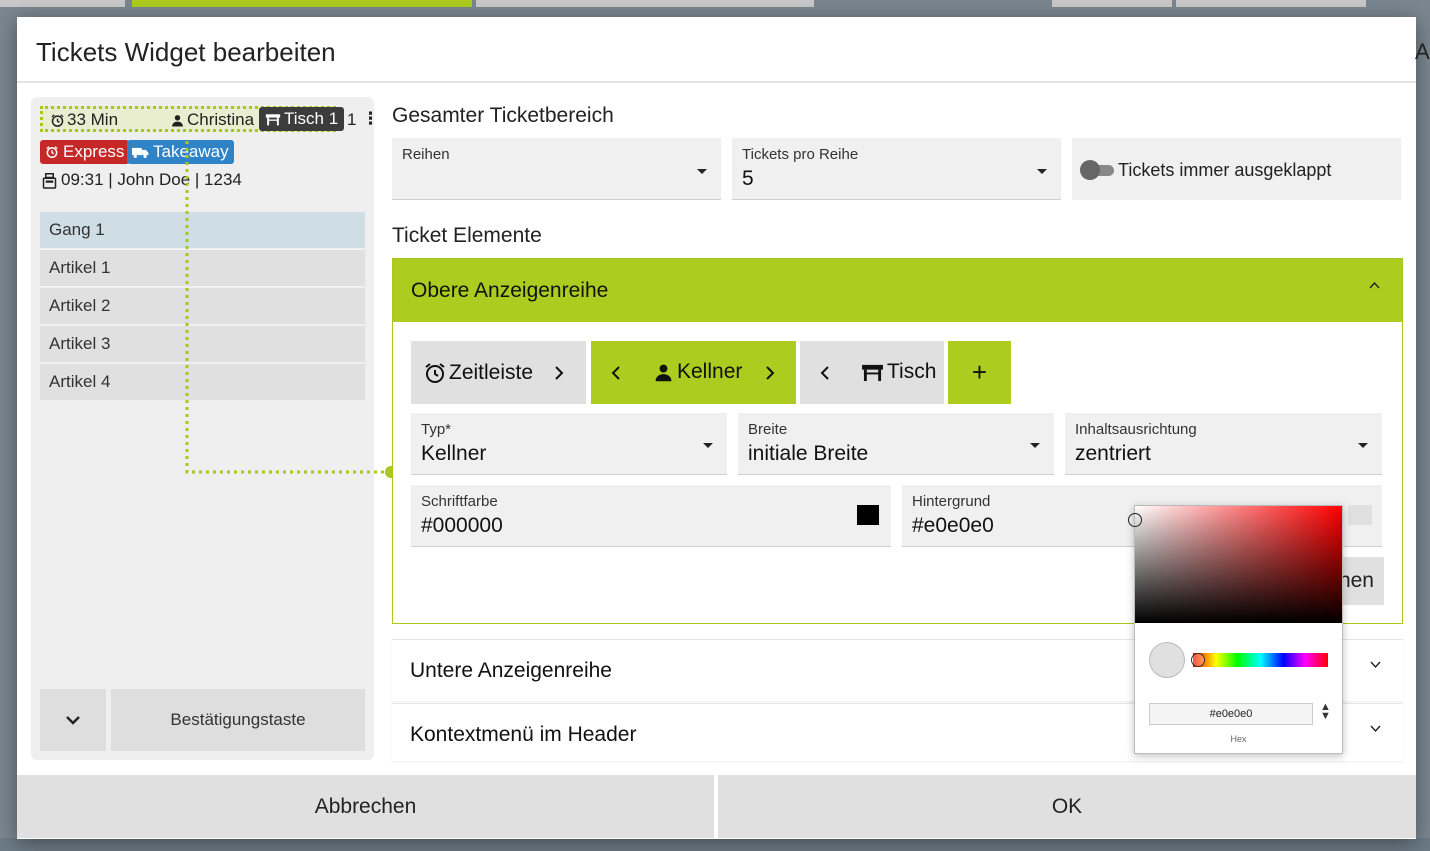 The width and height of the screenshot is (1430, 851). I want to click on background-peek-text: Ar, so click(1422, 51).